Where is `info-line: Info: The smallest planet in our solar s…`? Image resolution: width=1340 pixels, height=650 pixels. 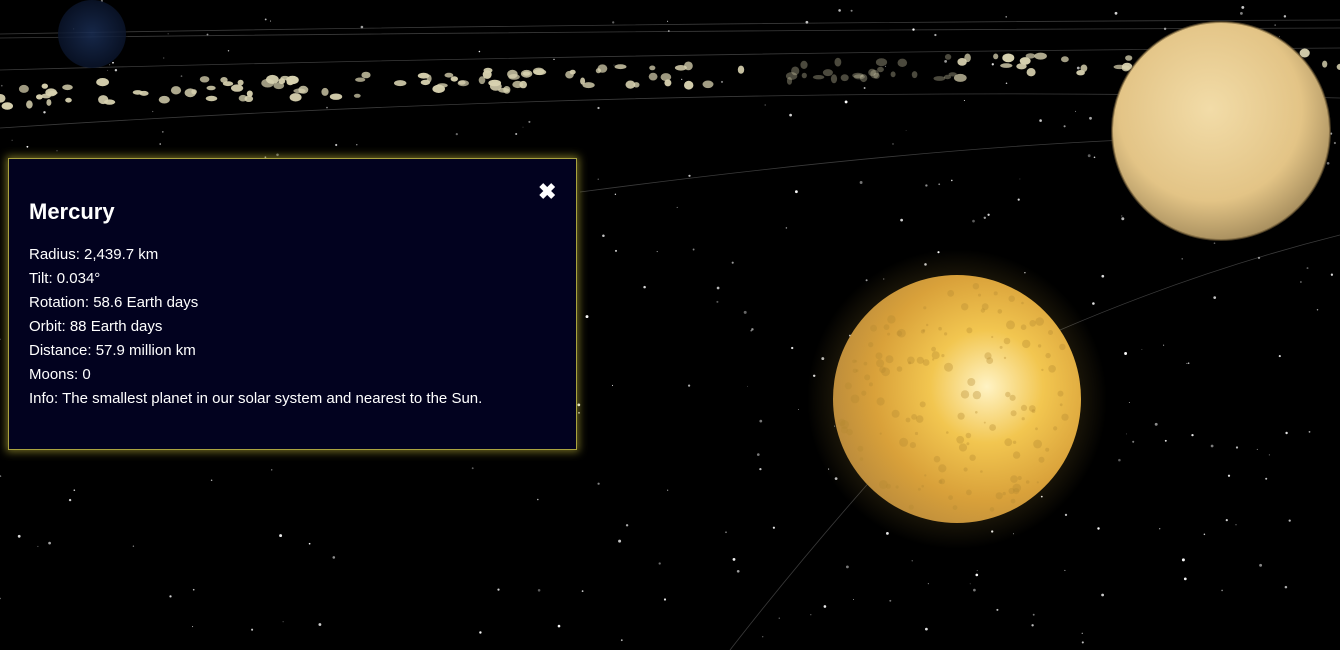 info-line: Info: The smallest planet in our solar s… is located at coordinates (256, 398).